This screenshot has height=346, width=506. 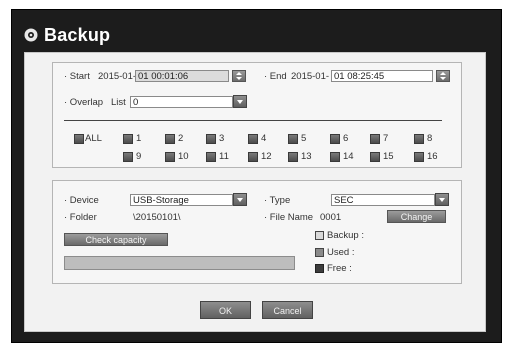 What do you see at coordinates (289, 217) in the screenshot?
I see `file-name-label: · File Name` at bounding box center [289, 217].